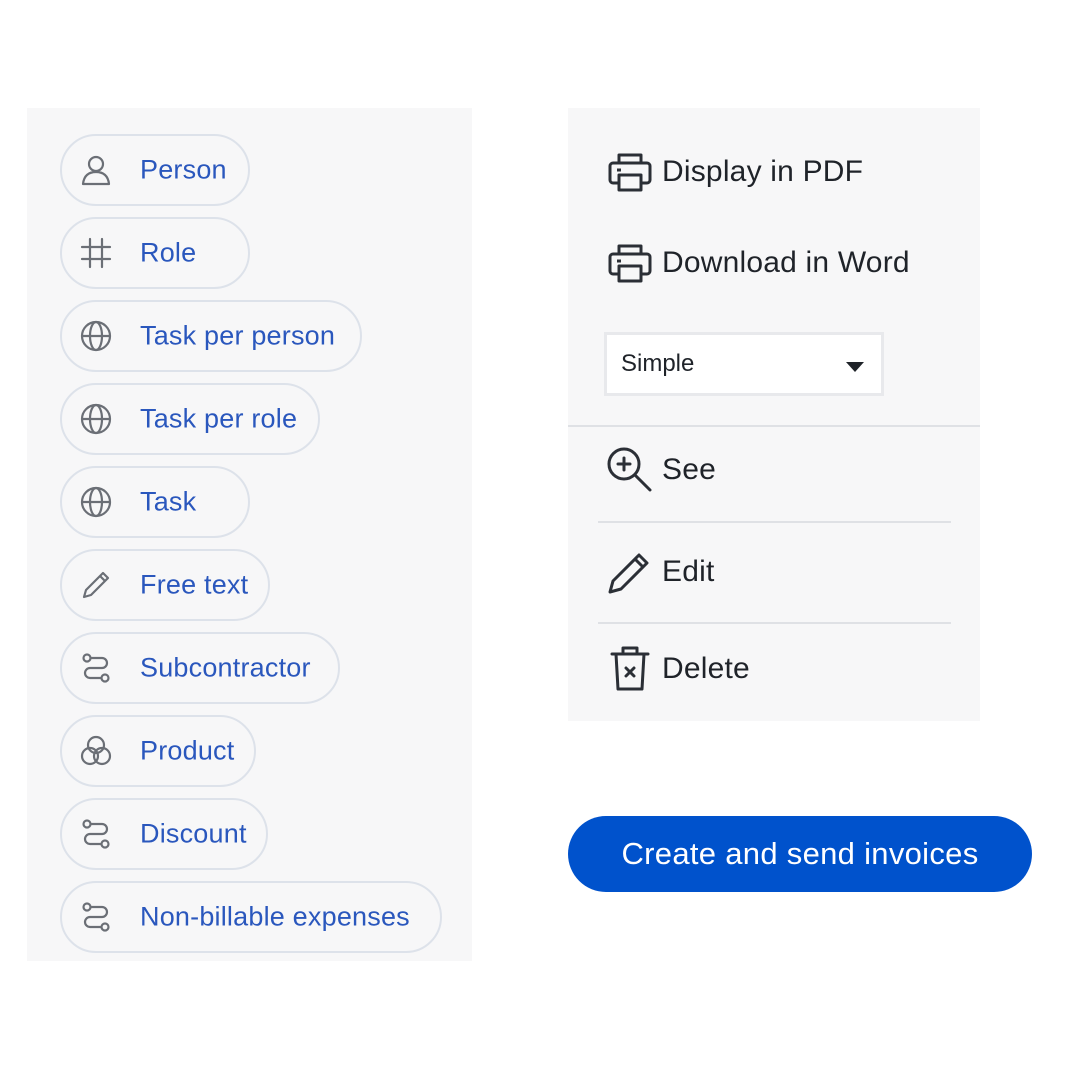 The height and width of the screenshot is (1080, 1080). Describe the element at coordinates (219, 418) in the screenshot. I see `pill-label: Task per role` at that location.